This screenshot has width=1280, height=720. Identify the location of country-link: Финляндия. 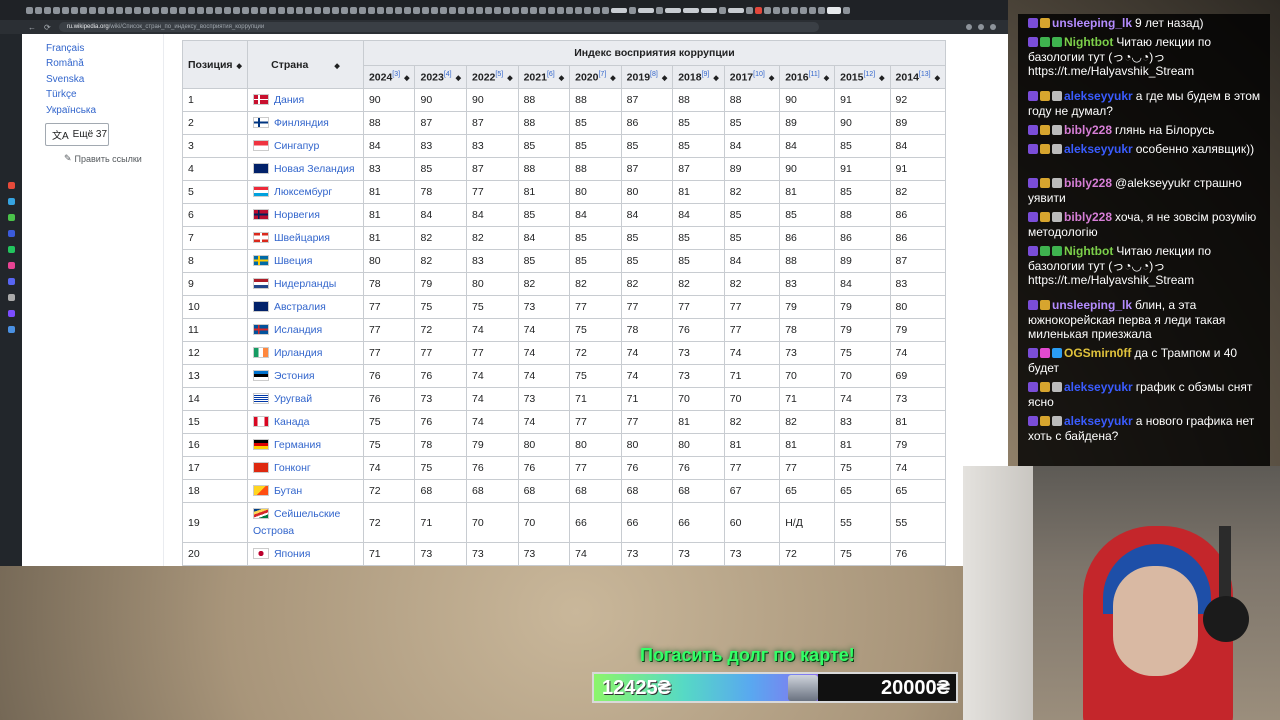
(301, 123).